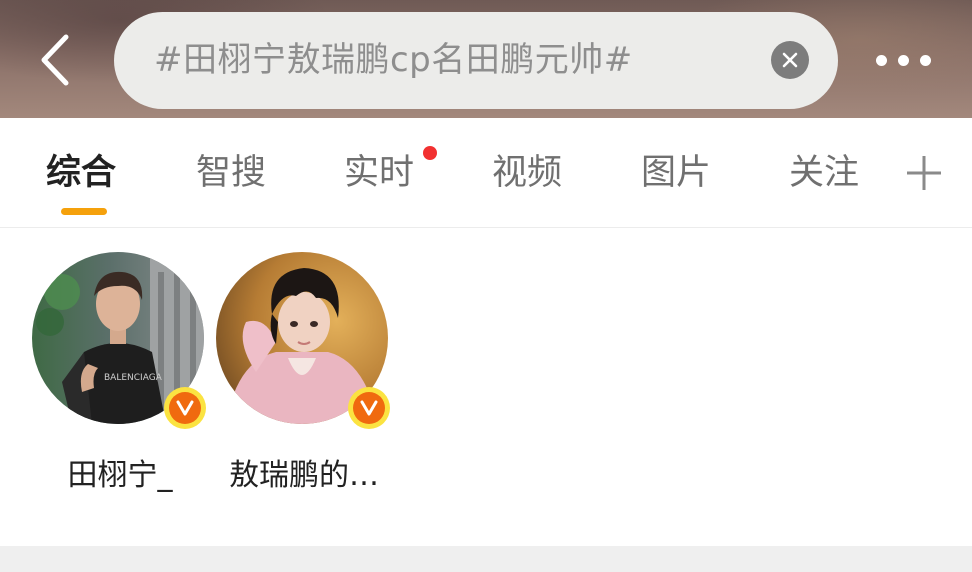 The image size is (972, 572). I want to click on add-tab-button, so click(924, 173).